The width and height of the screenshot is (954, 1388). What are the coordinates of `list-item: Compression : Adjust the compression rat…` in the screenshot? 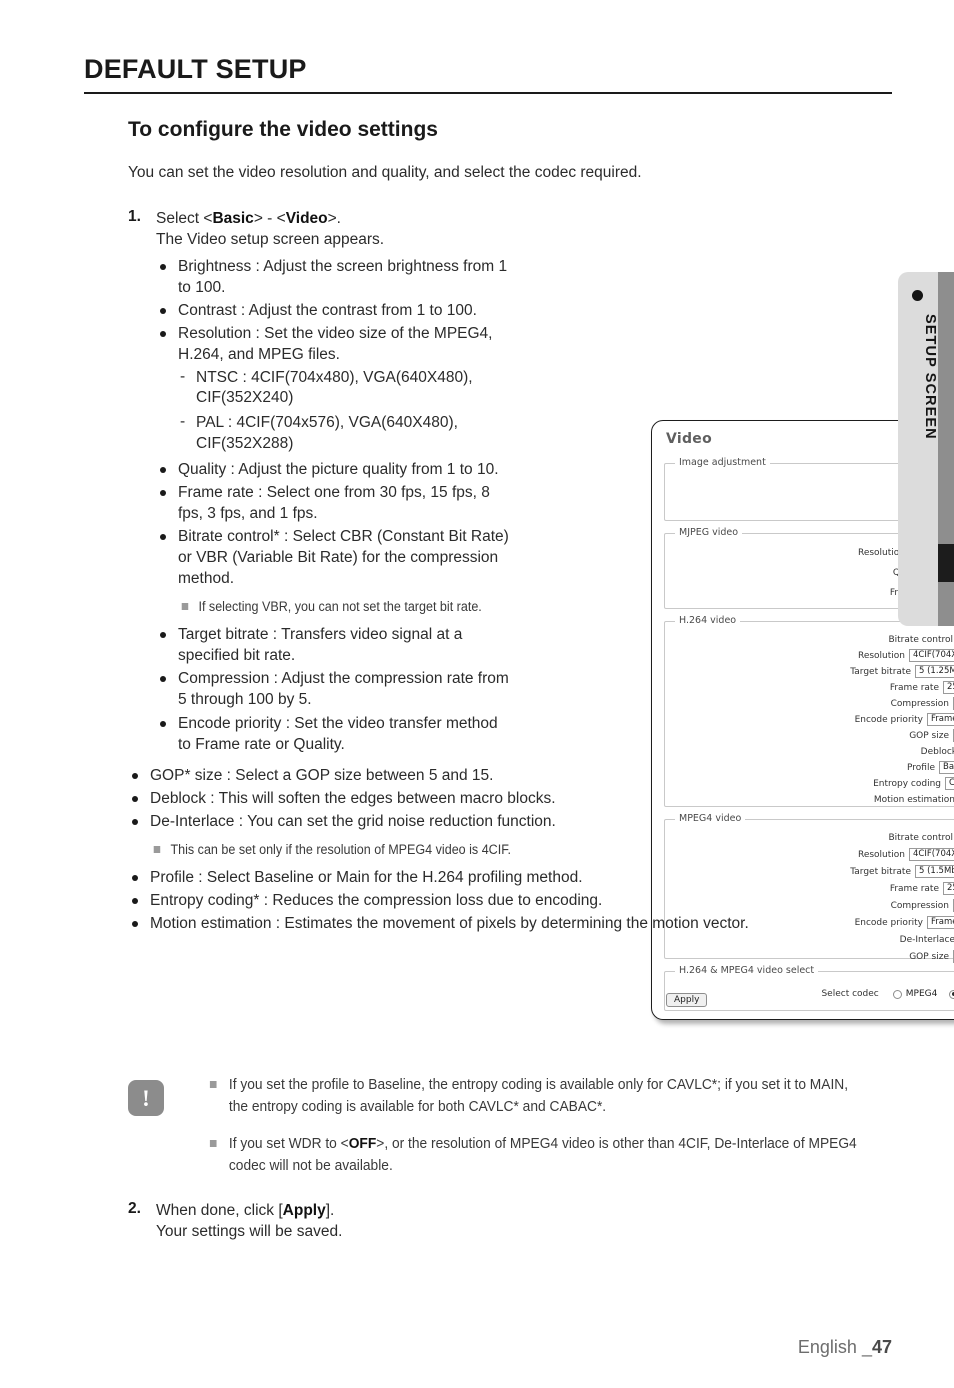 It's located at (334, 689).